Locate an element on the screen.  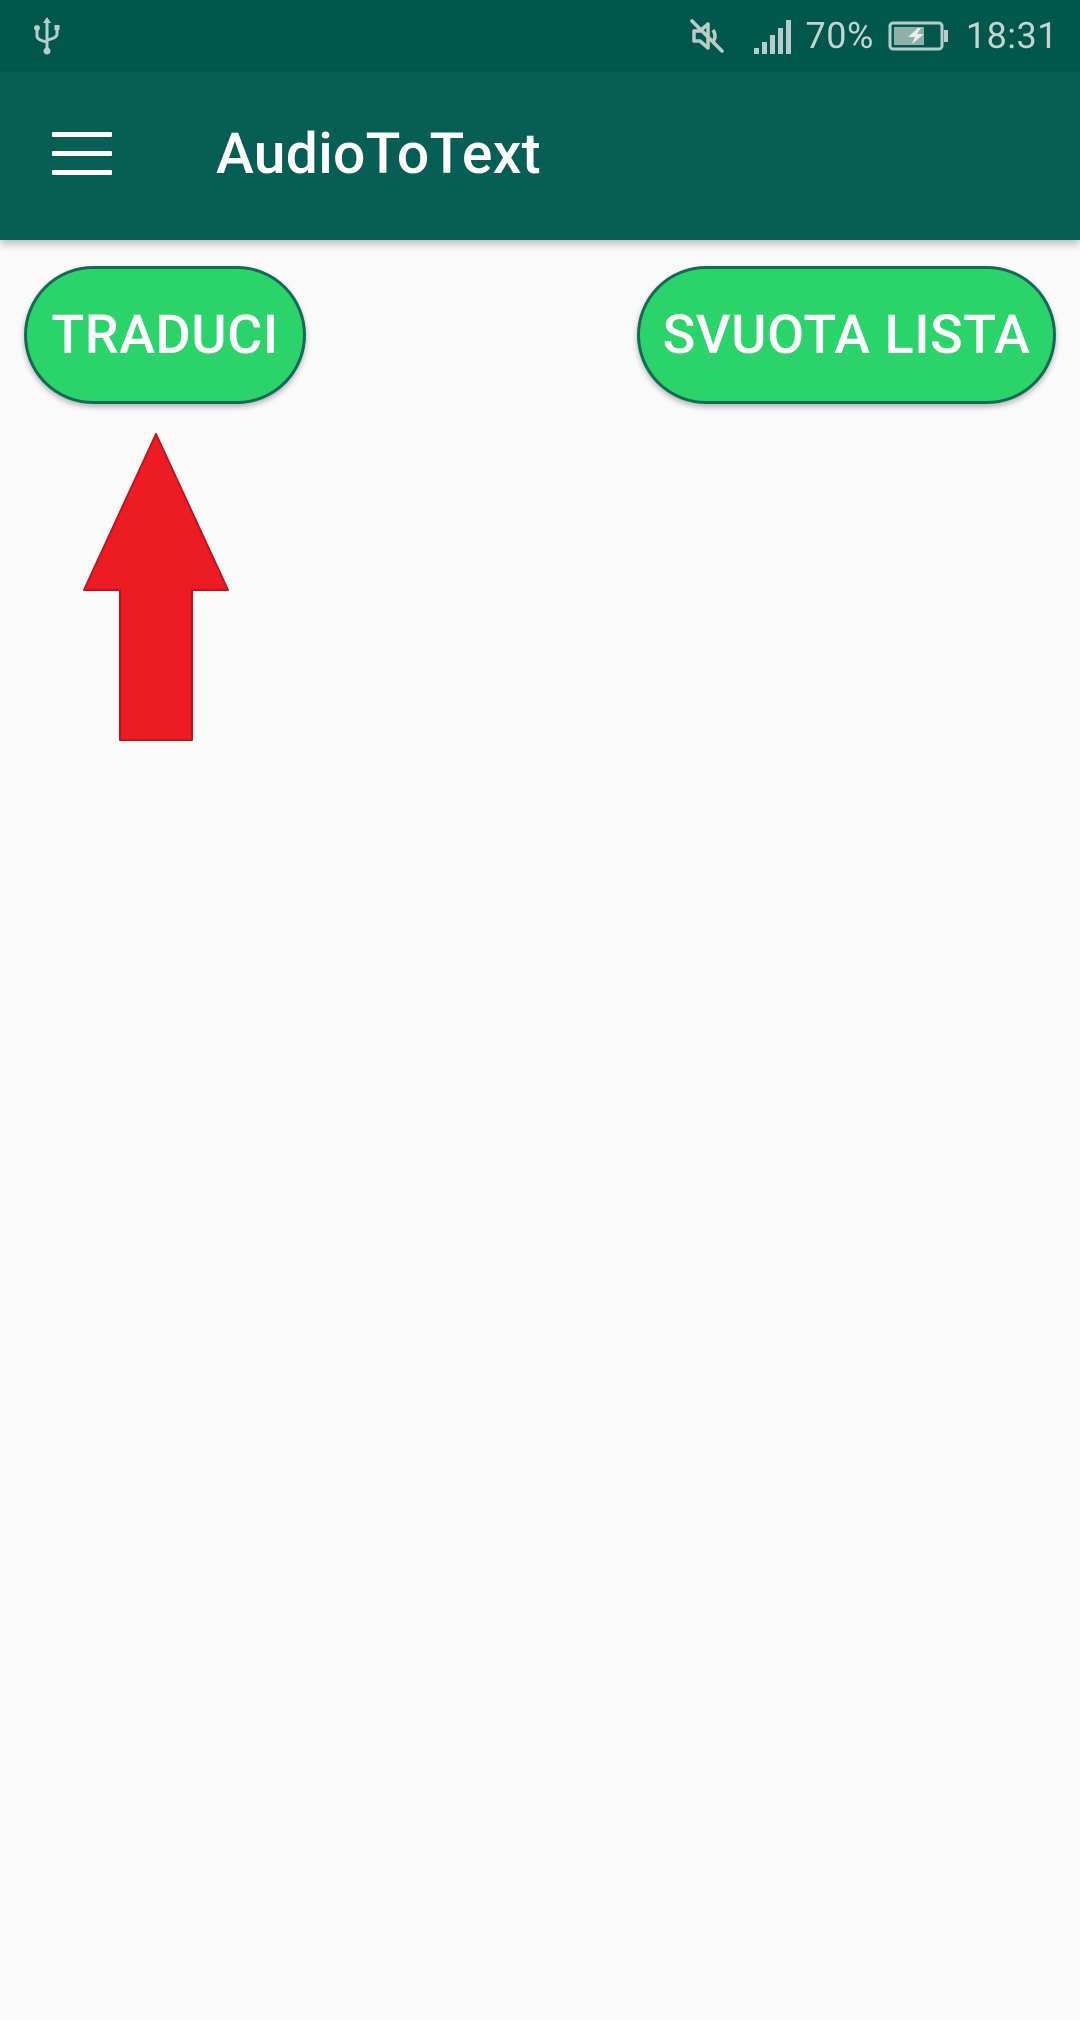
app-bar: AudioToText is located at coordinates (540, 156).